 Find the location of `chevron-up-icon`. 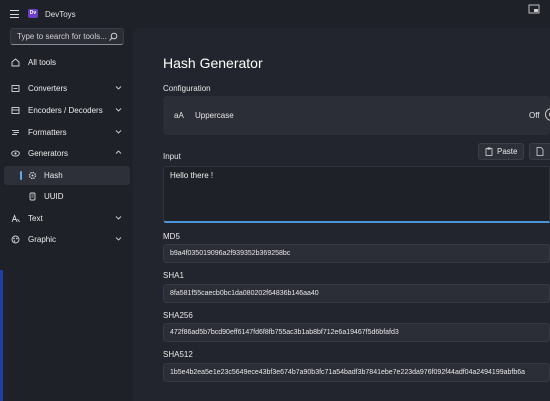

chevron-up-icon is located at coordinates (118, 152).